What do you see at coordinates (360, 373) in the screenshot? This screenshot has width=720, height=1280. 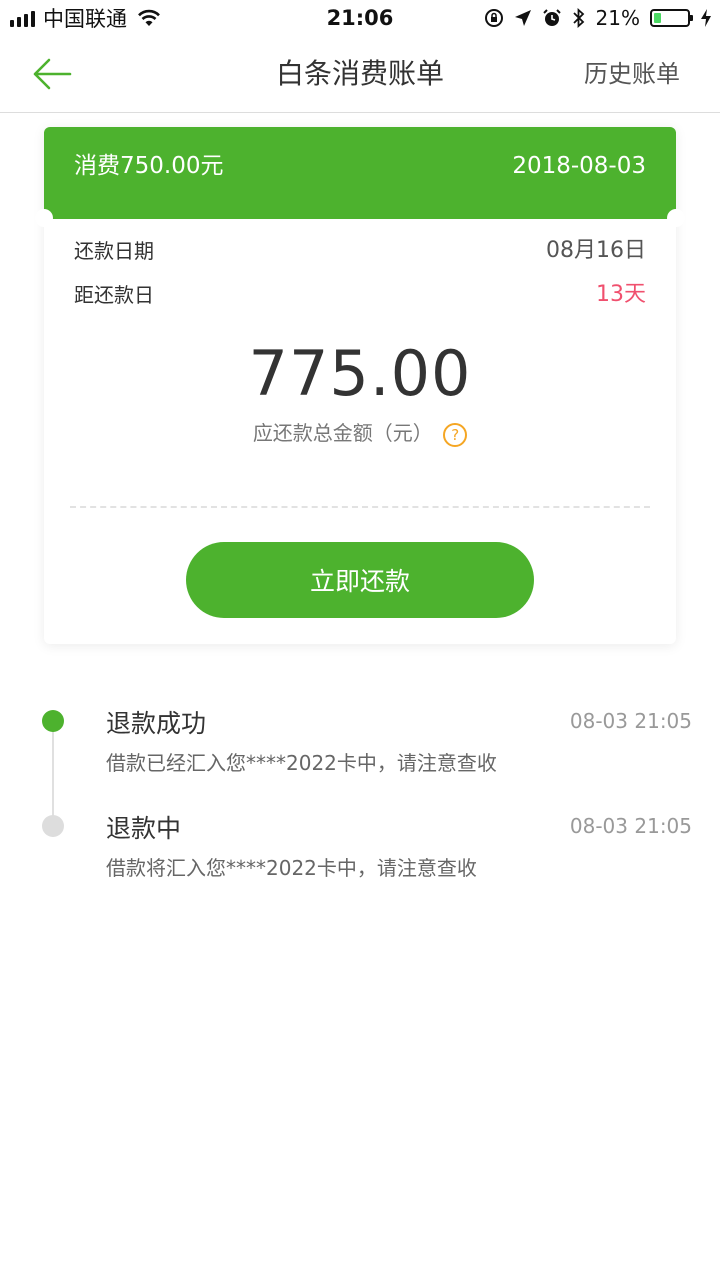 I see `total-amount: 775.00` at bounding box center [360, 373].